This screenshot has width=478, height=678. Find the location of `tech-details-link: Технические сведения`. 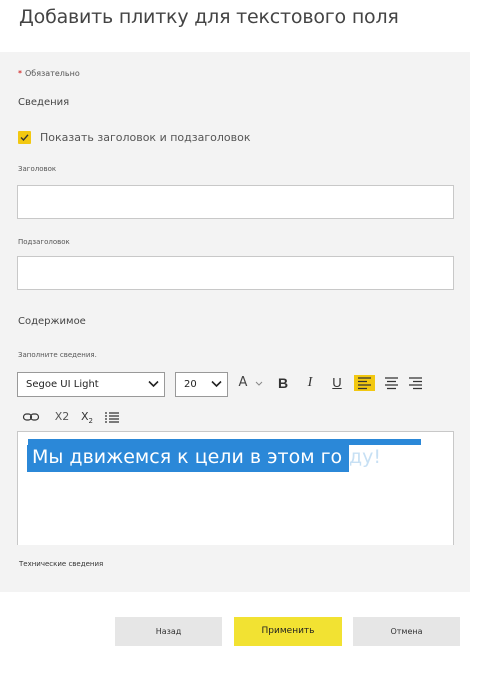

tech-details-link: Технические сведения is located at coordinates (61, 564).